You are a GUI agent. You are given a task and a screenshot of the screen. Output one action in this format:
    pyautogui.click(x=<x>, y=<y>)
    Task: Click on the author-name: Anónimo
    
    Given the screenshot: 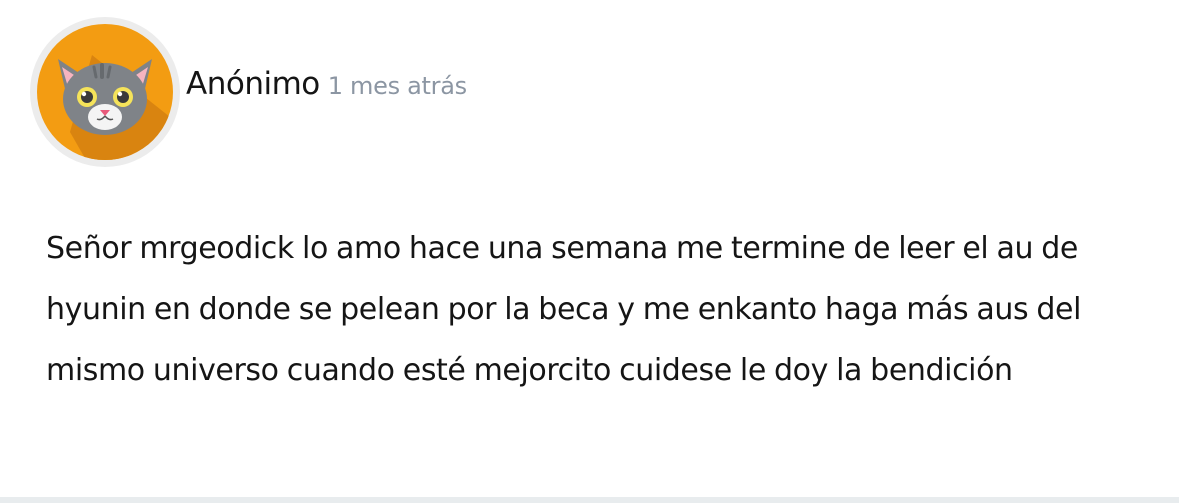 What is the action you would take?
    pyautogui.click(x=253, y=84)
    